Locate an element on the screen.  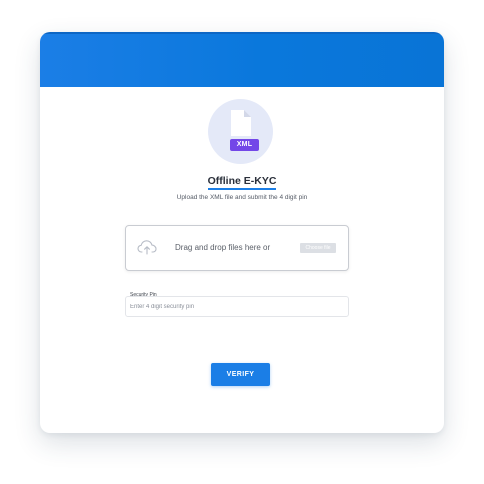
page-title-text: Offline E-KYC is located at coordinates (242, 182).